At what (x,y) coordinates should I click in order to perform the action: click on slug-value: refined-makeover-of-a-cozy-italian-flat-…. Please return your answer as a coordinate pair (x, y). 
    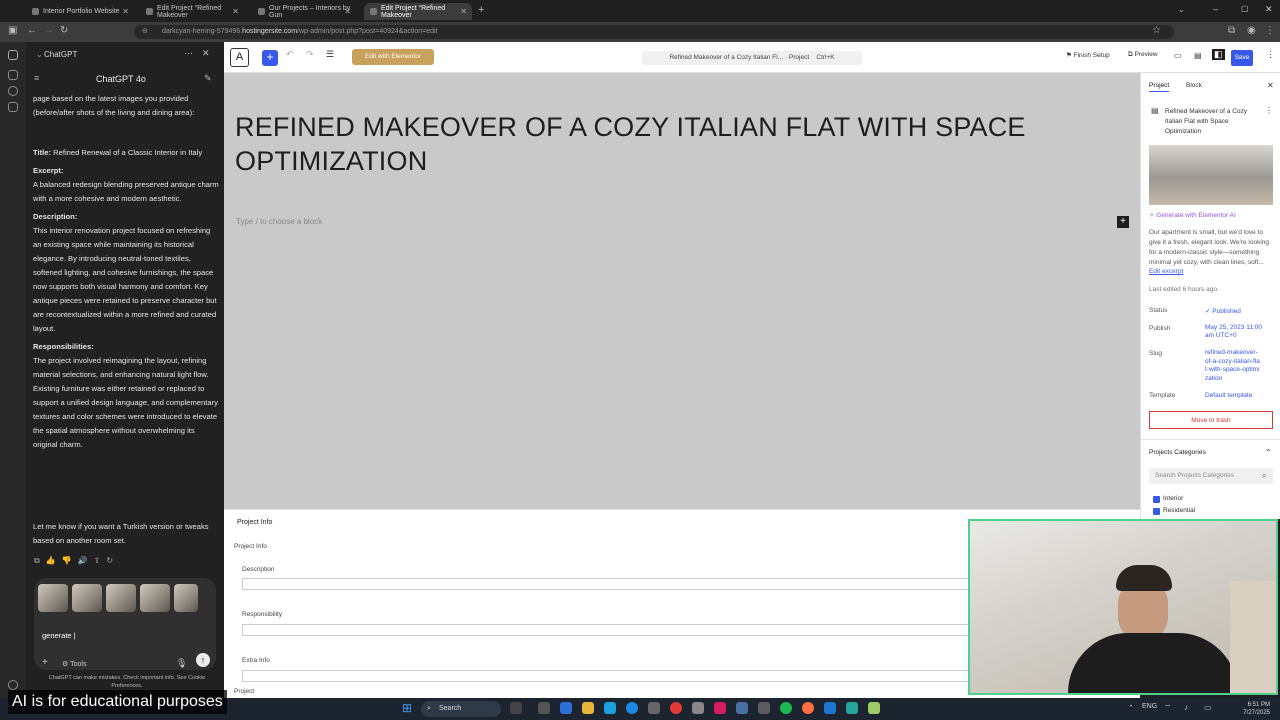
    Looking at the image, I should click on (1233, 366).